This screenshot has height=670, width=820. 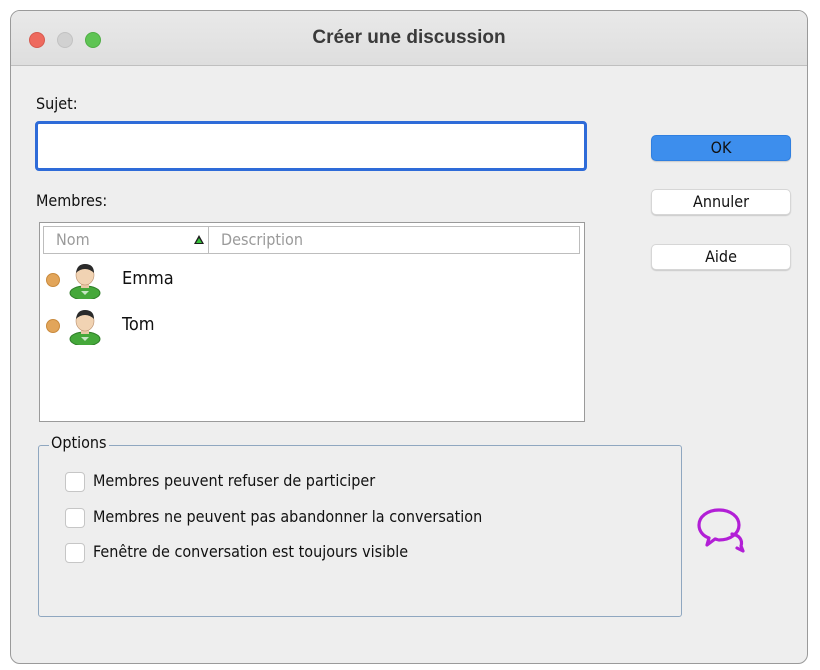 I want to click on title-bar: Créer une discussion, so click(x=409, y=38).